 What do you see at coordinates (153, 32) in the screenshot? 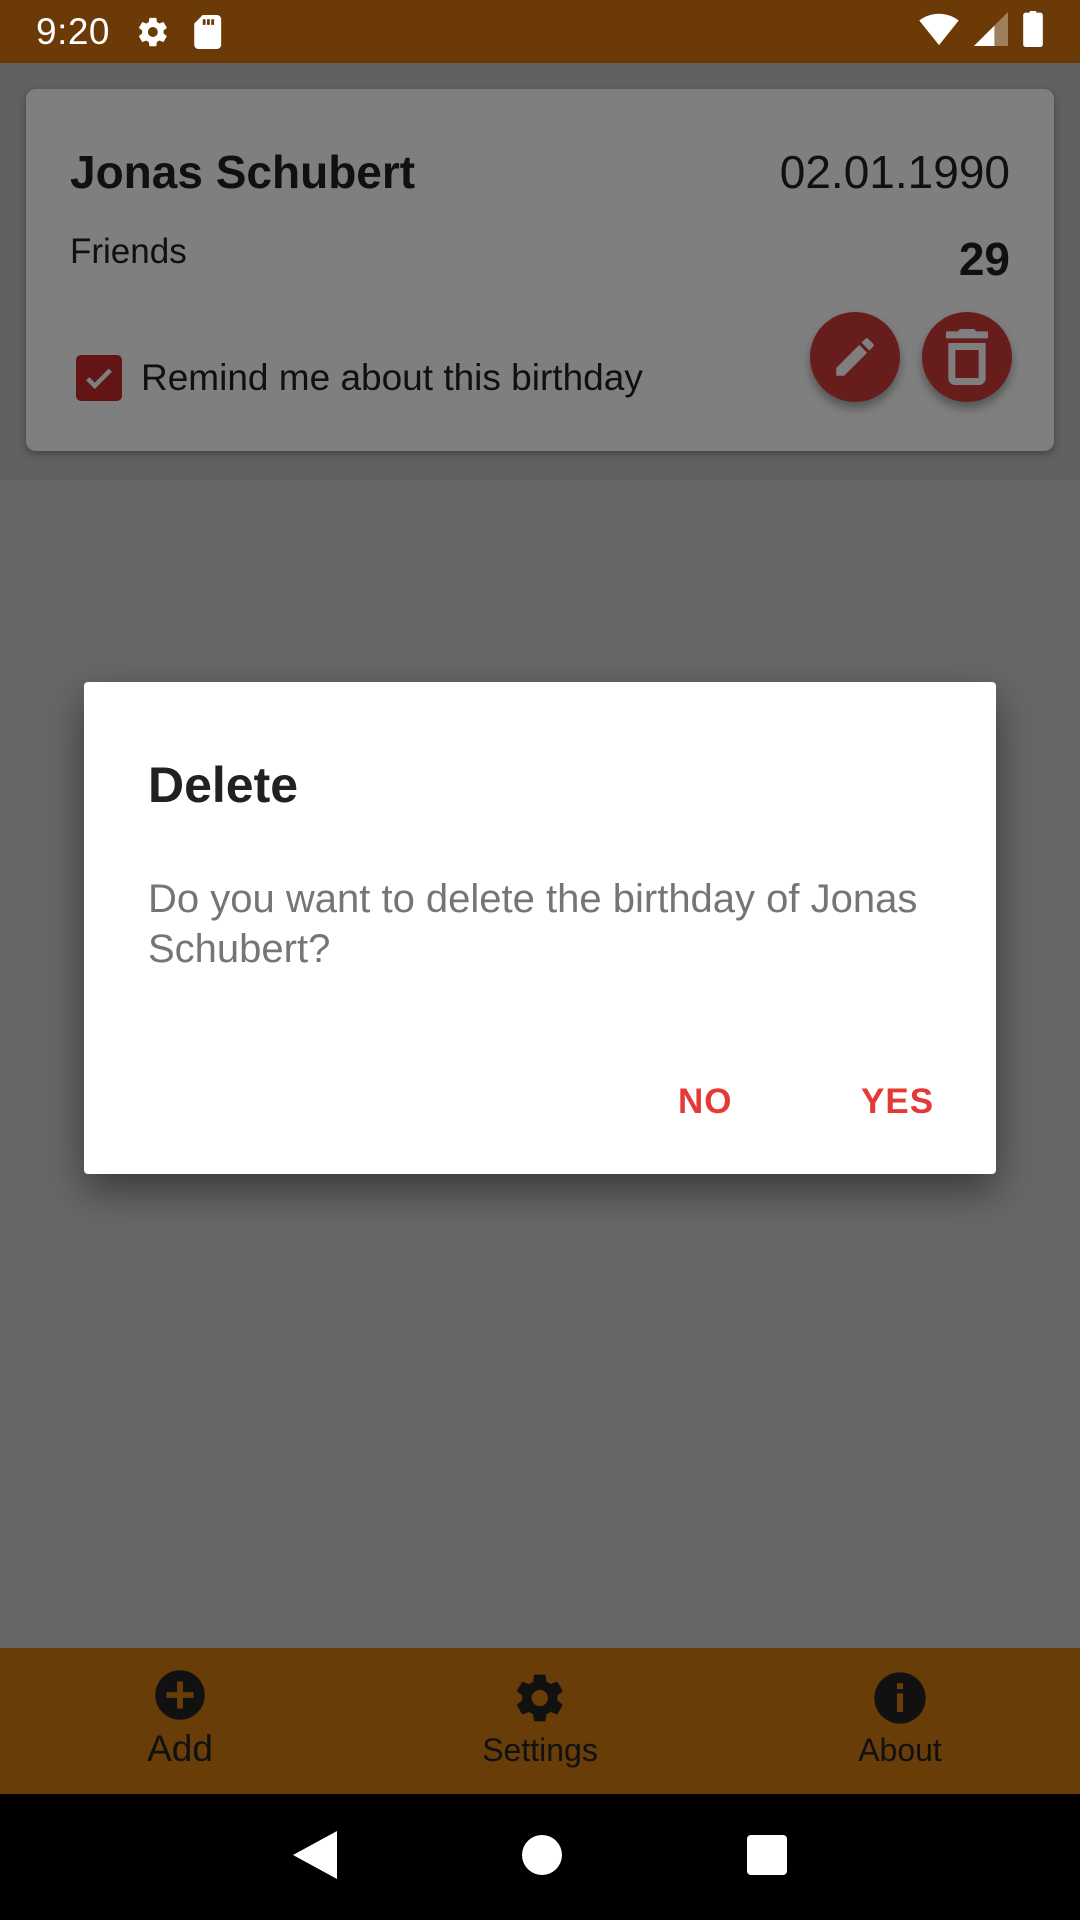
I see `gear-icon` at bounding box center [153, 32].